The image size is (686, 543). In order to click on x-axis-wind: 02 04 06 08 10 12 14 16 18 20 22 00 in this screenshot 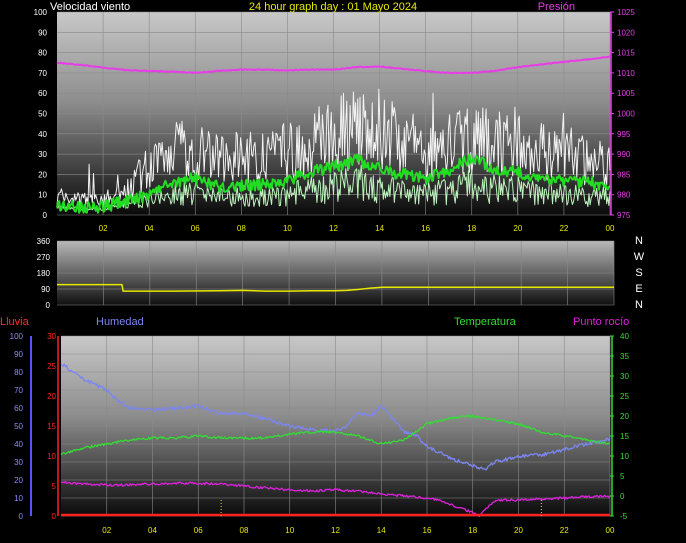, I will do `click(357, 228)`.